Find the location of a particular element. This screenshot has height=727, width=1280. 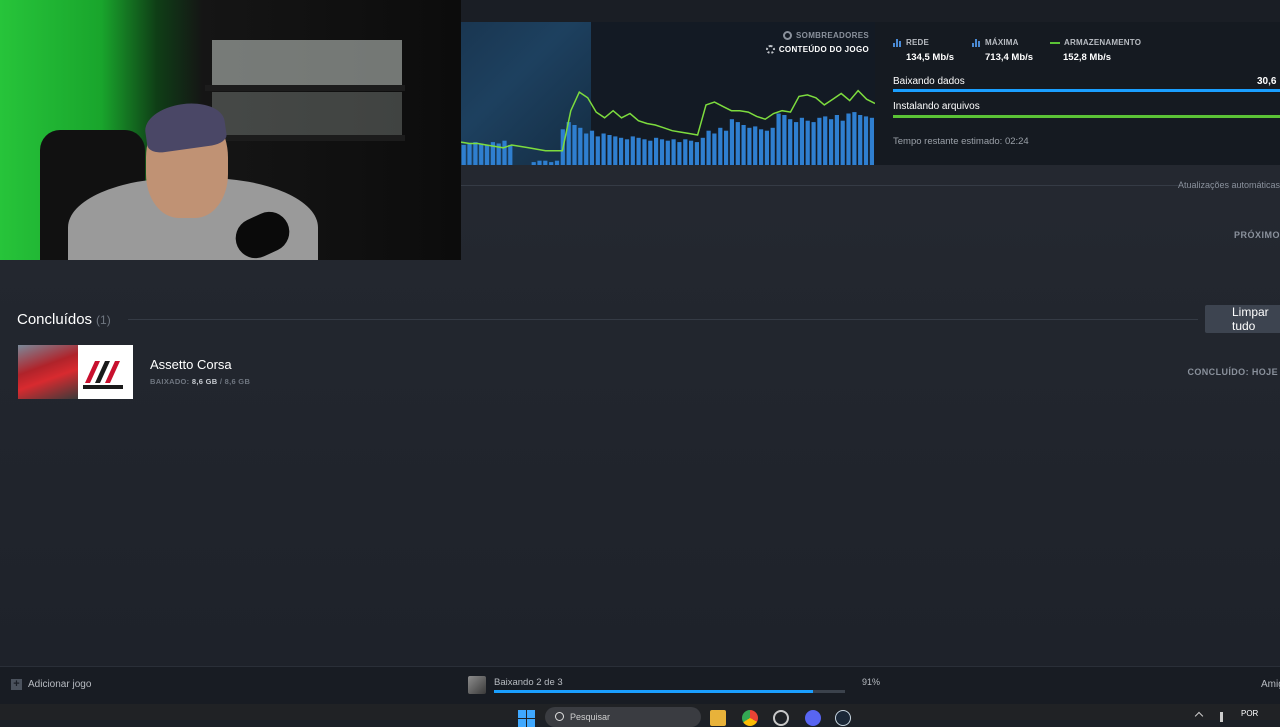

next-up-label: PRÓXIMO is located at coordinates (1256, 235).